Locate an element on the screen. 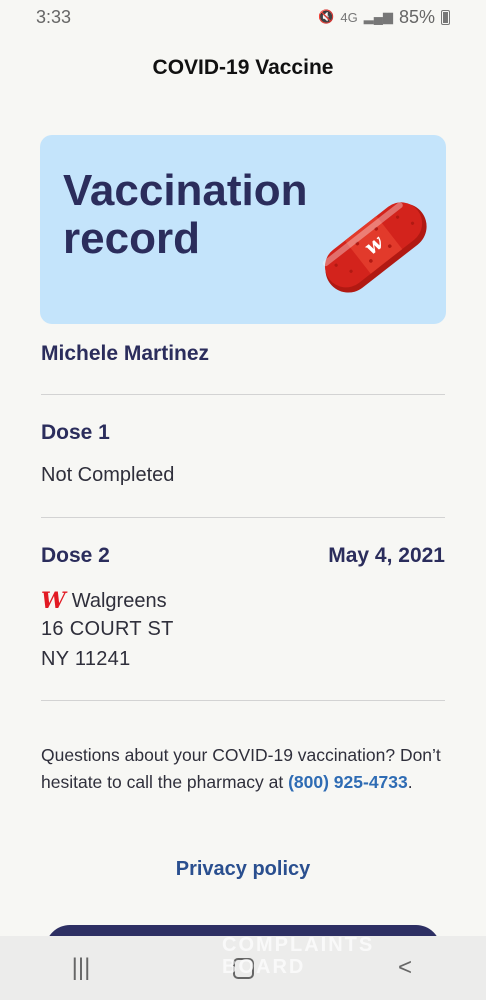  questions-period: . is located at coordinates (410, 782).